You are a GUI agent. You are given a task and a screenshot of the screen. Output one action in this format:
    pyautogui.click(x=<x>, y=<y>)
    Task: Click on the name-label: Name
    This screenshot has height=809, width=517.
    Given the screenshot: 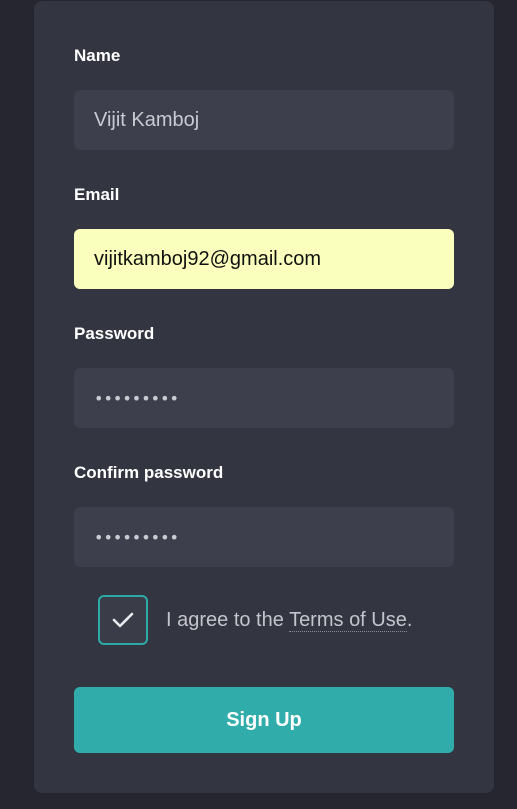 What is the action you would take?
    pyautogui.click(x=97, y=55)
    